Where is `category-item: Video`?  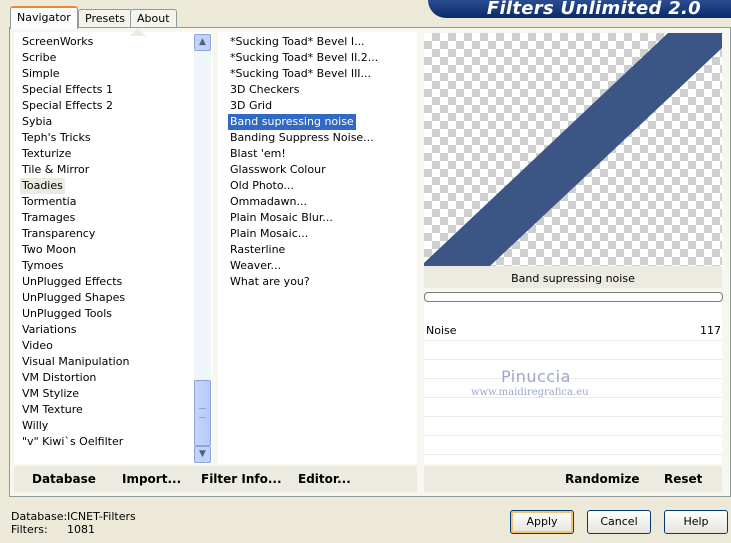 category-item: Video is located at coordinates (37, 346).